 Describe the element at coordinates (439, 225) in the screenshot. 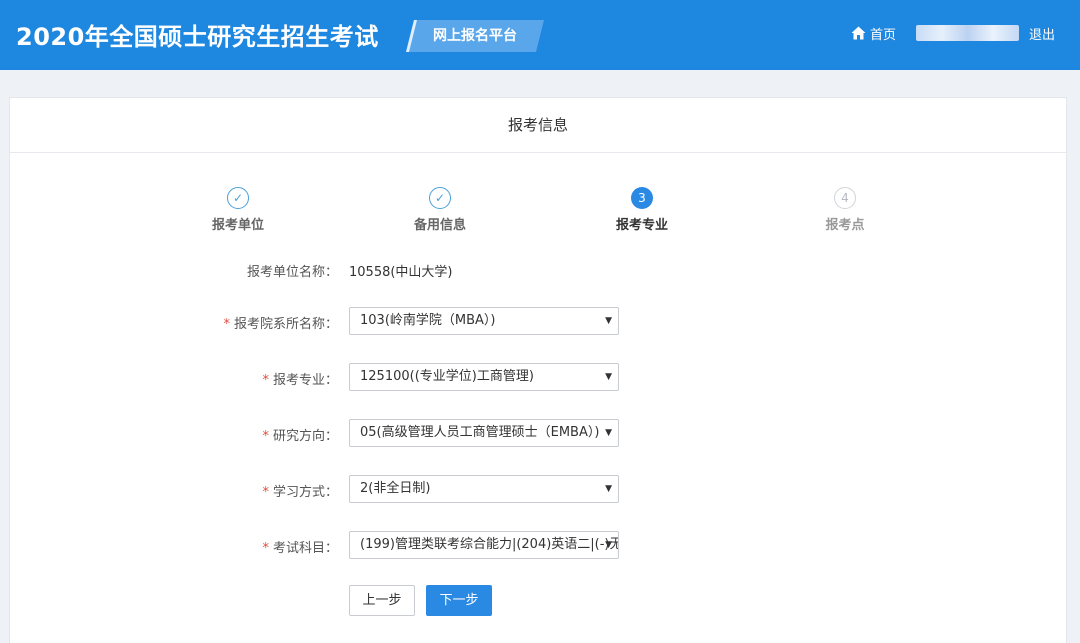

I see `step-label: 备用信息` at that location.